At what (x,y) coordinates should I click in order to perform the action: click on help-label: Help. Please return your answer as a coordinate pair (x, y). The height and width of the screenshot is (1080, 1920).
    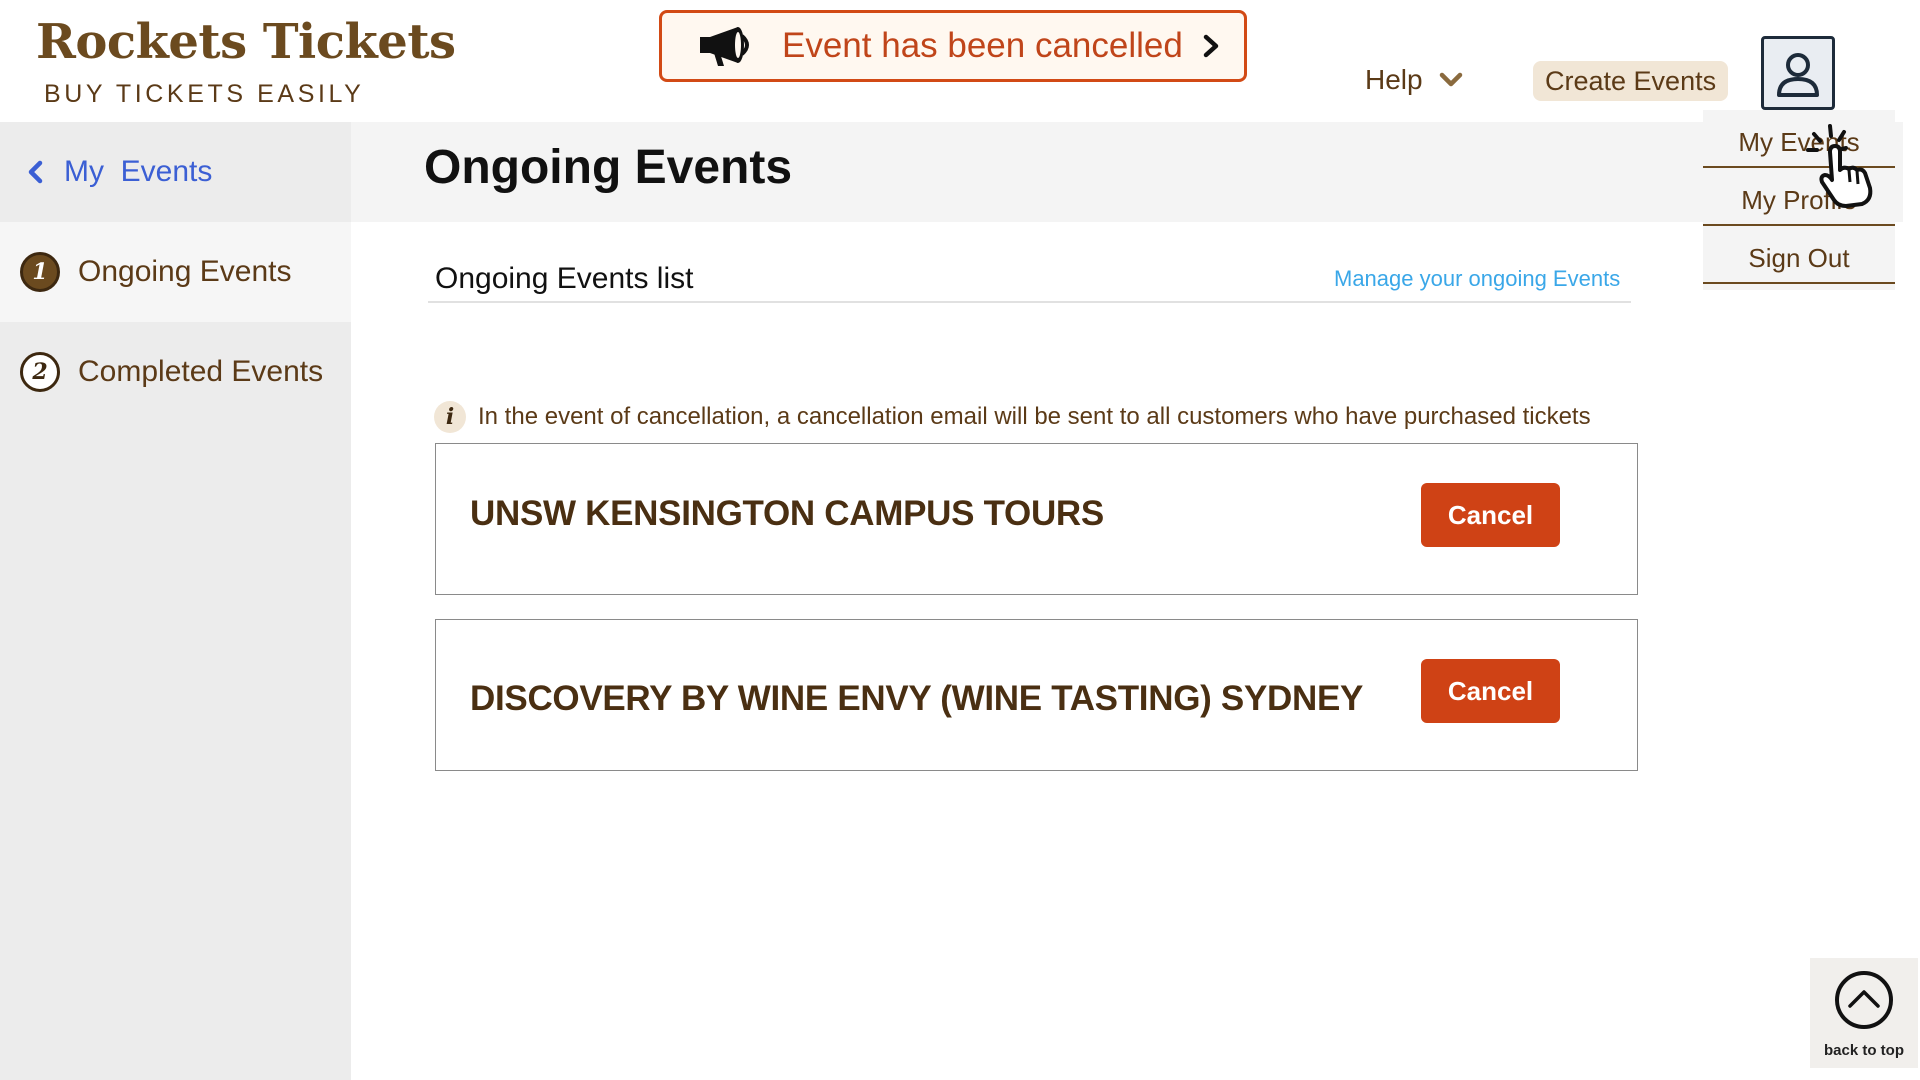
    Looking at the image, I should click on (1394, 79).